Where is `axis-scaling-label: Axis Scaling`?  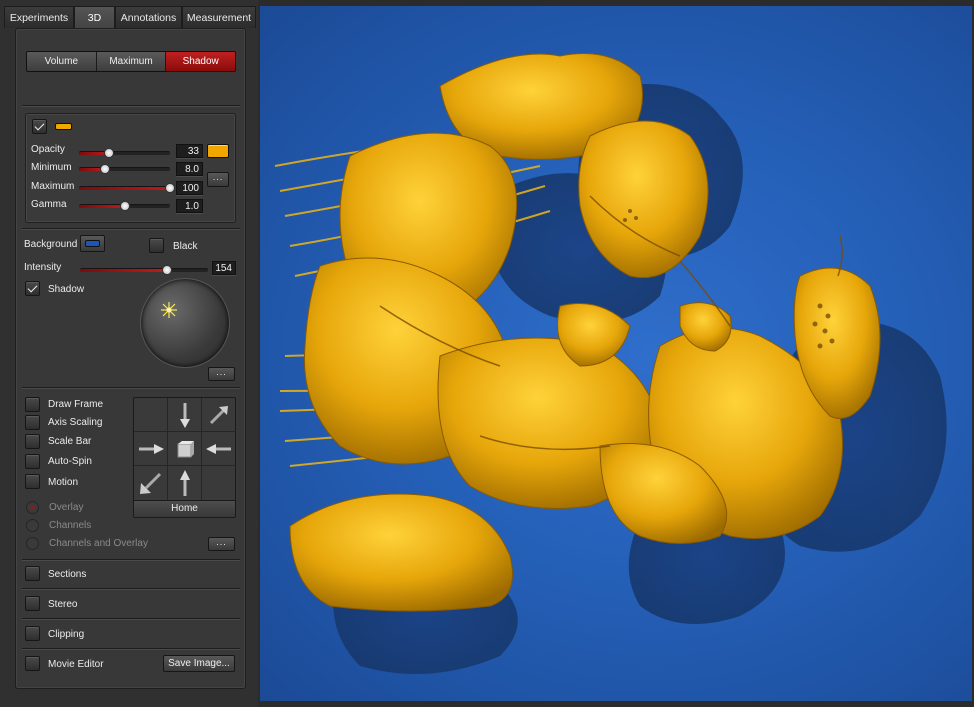 axis-scaling-label: Axis Scaling is located at coordinates (75, 422).